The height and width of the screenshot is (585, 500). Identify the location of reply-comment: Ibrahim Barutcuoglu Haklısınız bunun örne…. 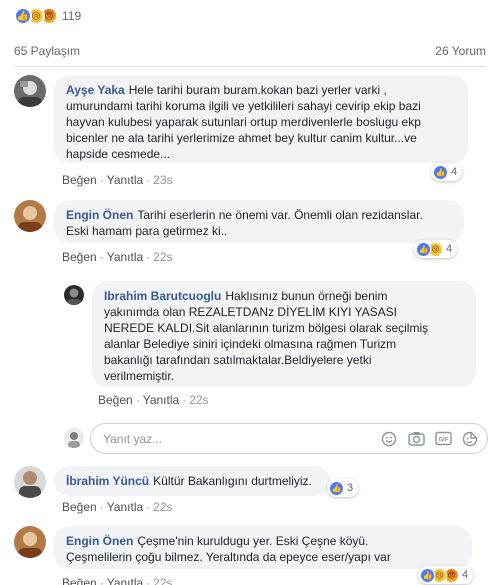
(270, 334).